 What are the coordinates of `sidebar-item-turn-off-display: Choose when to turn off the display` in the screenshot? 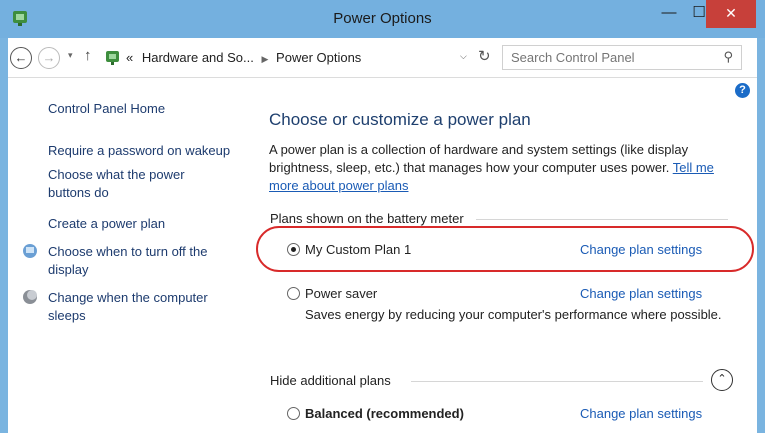 It's located at (140, 261).